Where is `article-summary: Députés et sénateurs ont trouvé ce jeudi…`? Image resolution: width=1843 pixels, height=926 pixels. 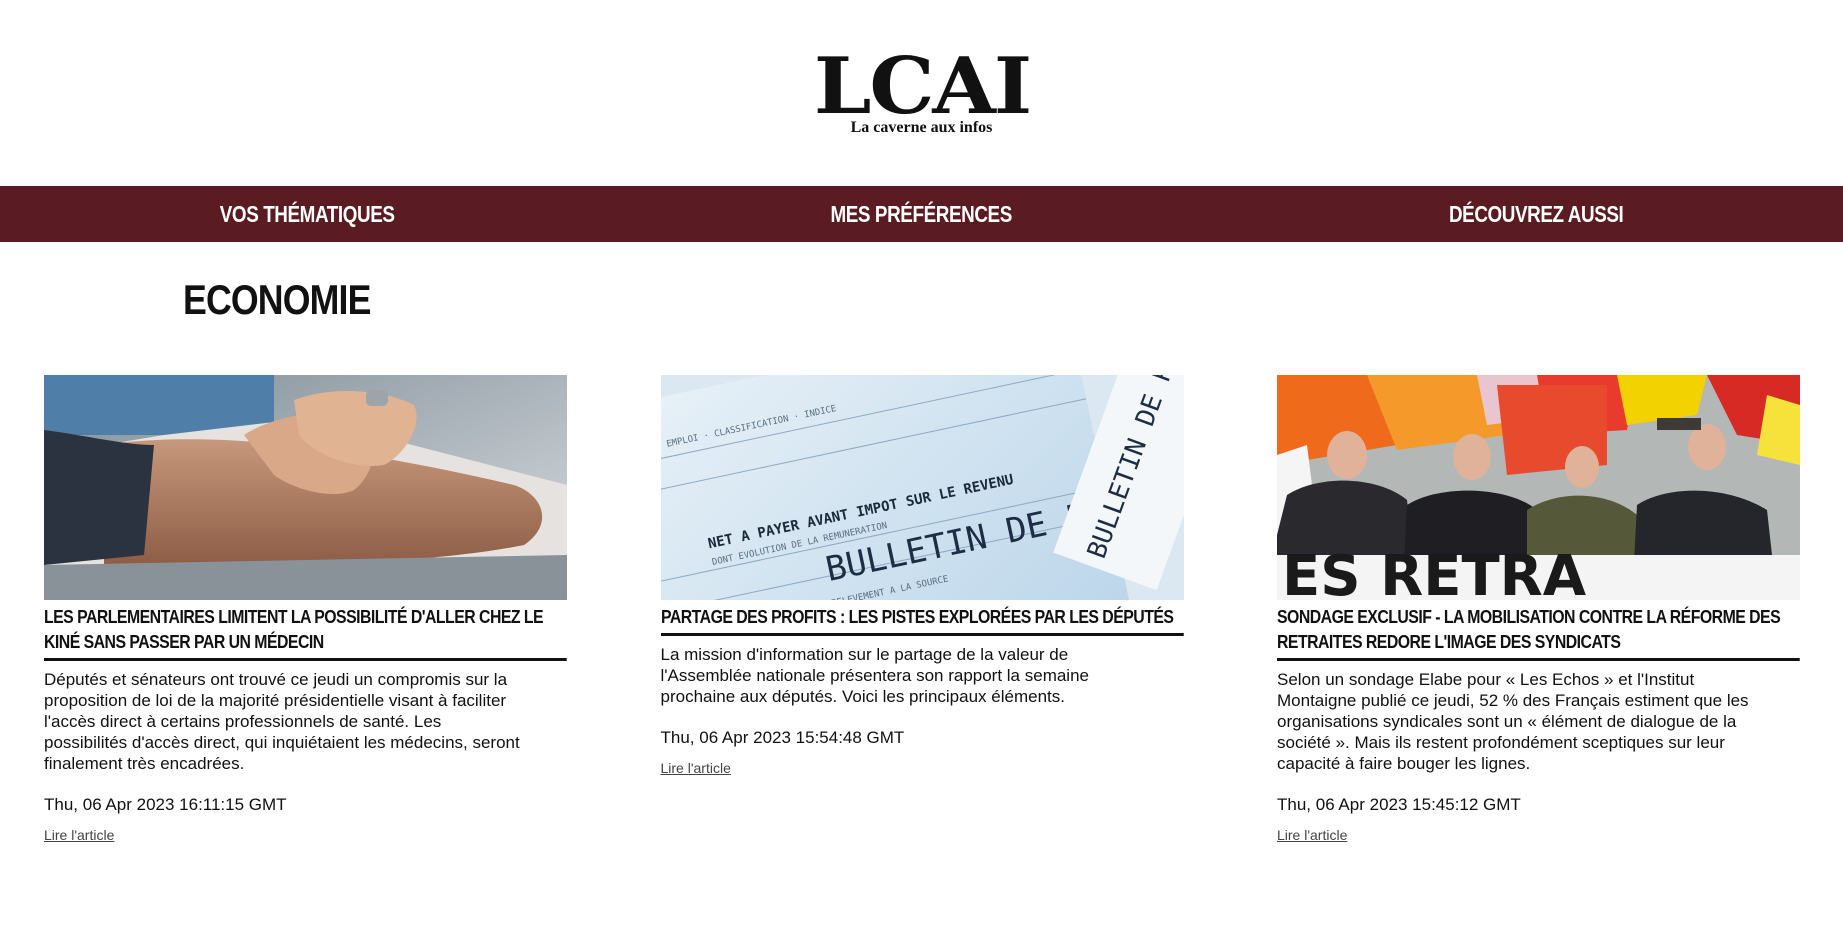
article-summary: Députés et sénateurs ont trouvé ce jeudi… is located at coordinates (282, 721).